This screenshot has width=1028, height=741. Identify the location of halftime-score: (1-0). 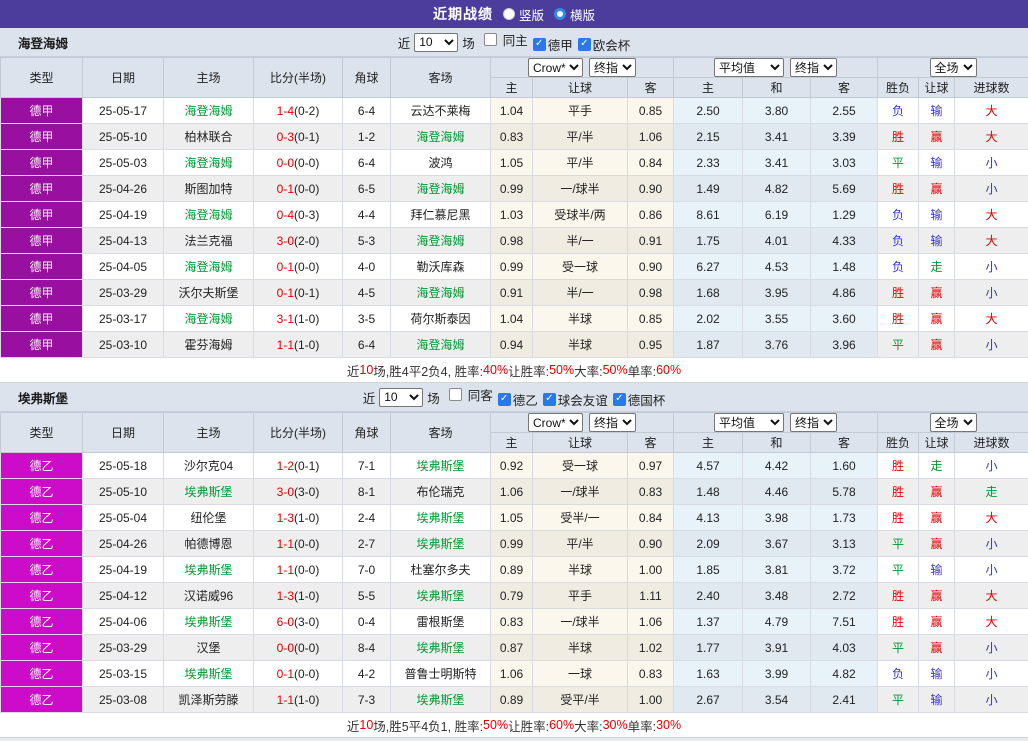
(306, 596).